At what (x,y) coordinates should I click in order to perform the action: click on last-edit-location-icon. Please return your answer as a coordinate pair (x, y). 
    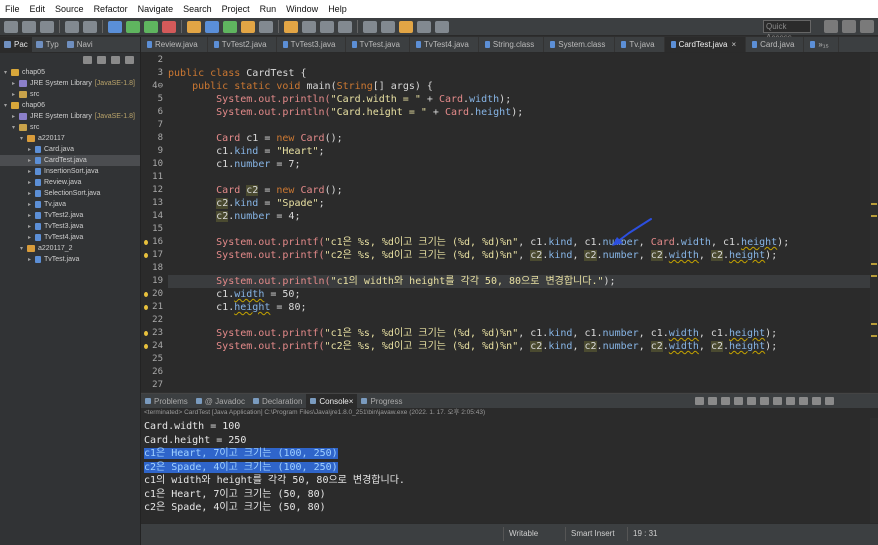
    Looking at the image, I should click on (406, 26).